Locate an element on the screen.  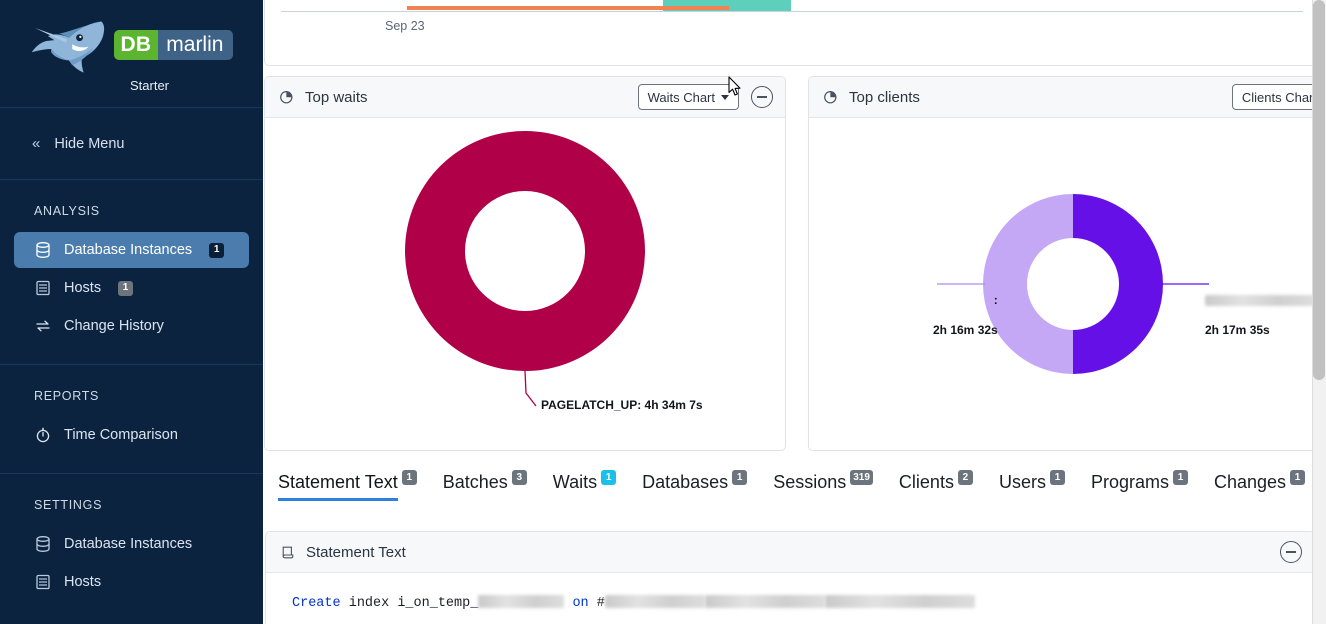
top-clients-panel-header: Top clients Clients Chart is located at coordinates (1067, 97).